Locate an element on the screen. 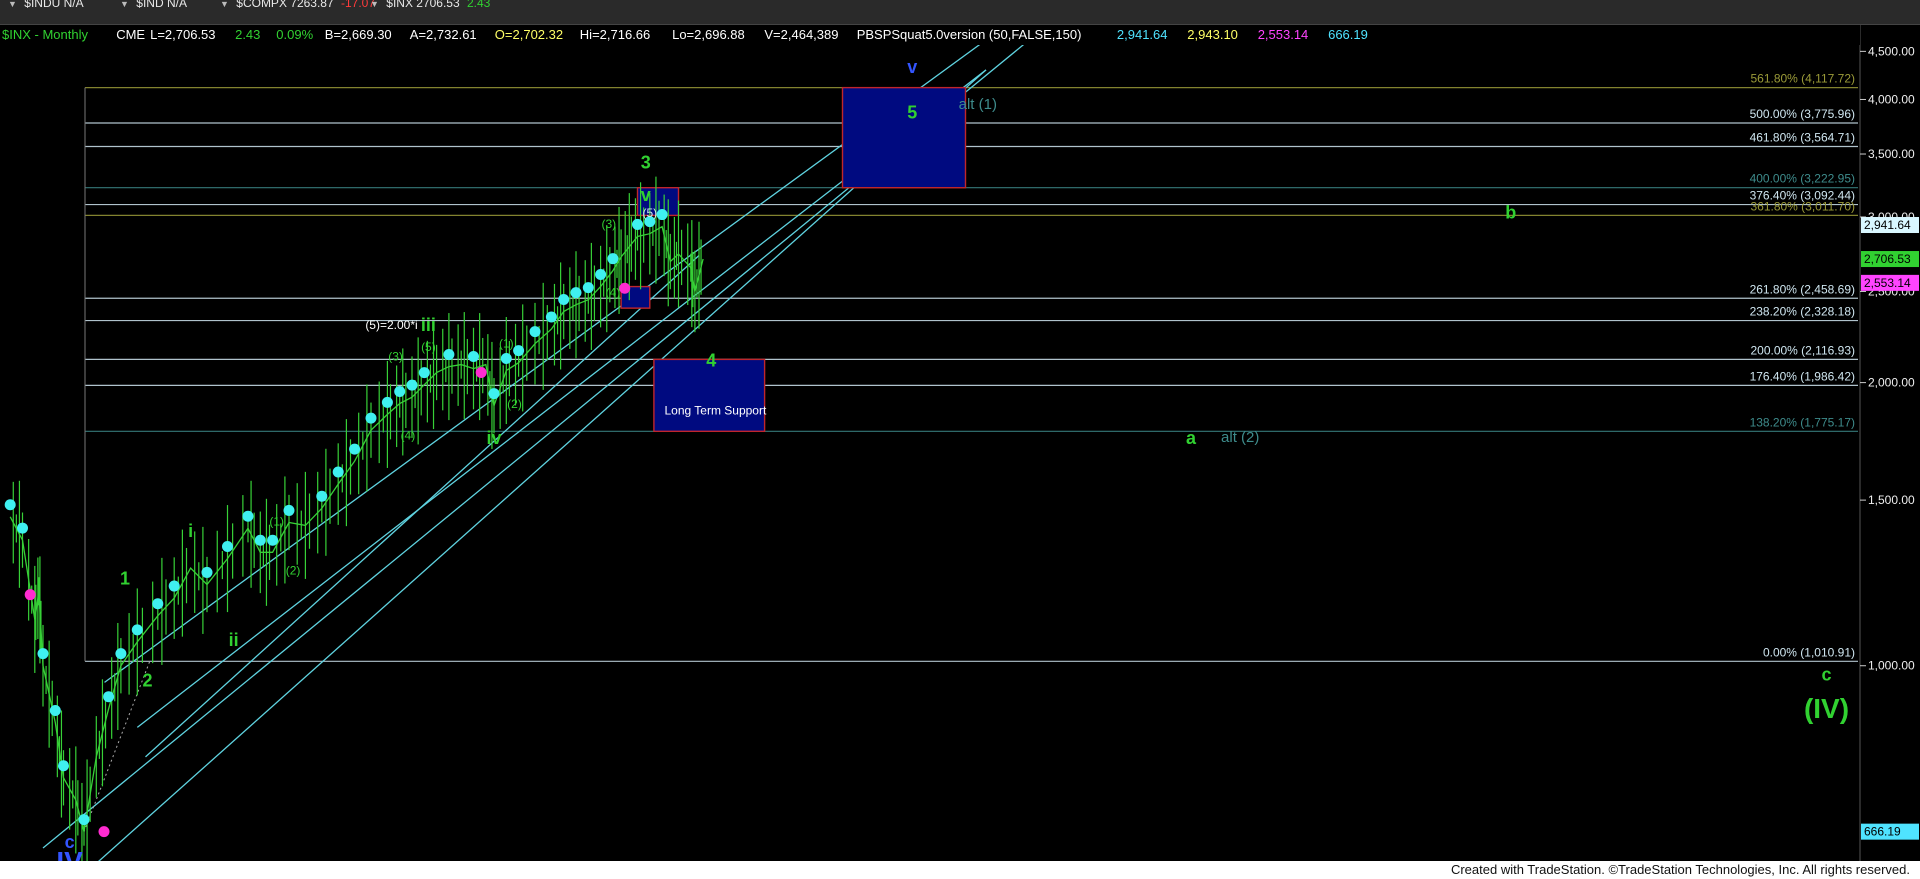 The image size is (1920, 879). header-field: 2,553.14 is located at coordinates (1283, 34).